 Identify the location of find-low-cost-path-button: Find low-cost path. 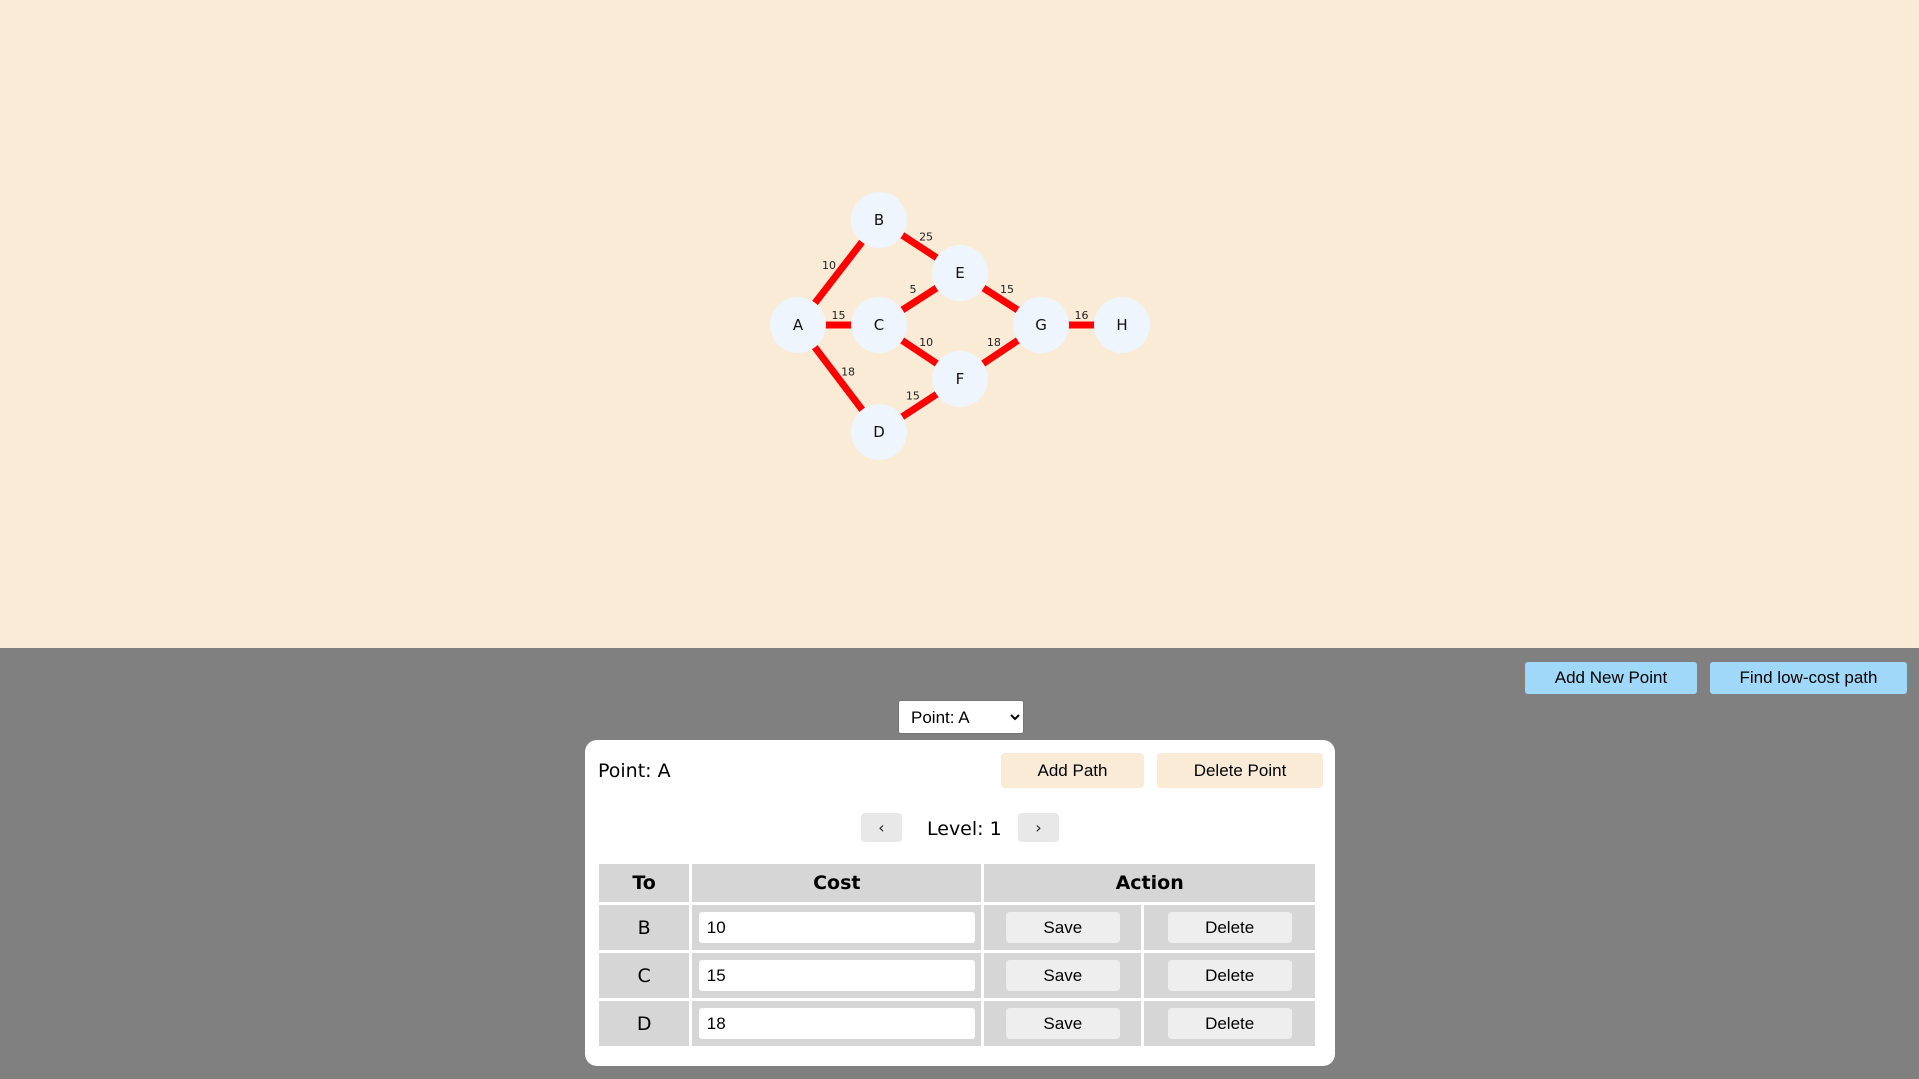
(1808, 678).